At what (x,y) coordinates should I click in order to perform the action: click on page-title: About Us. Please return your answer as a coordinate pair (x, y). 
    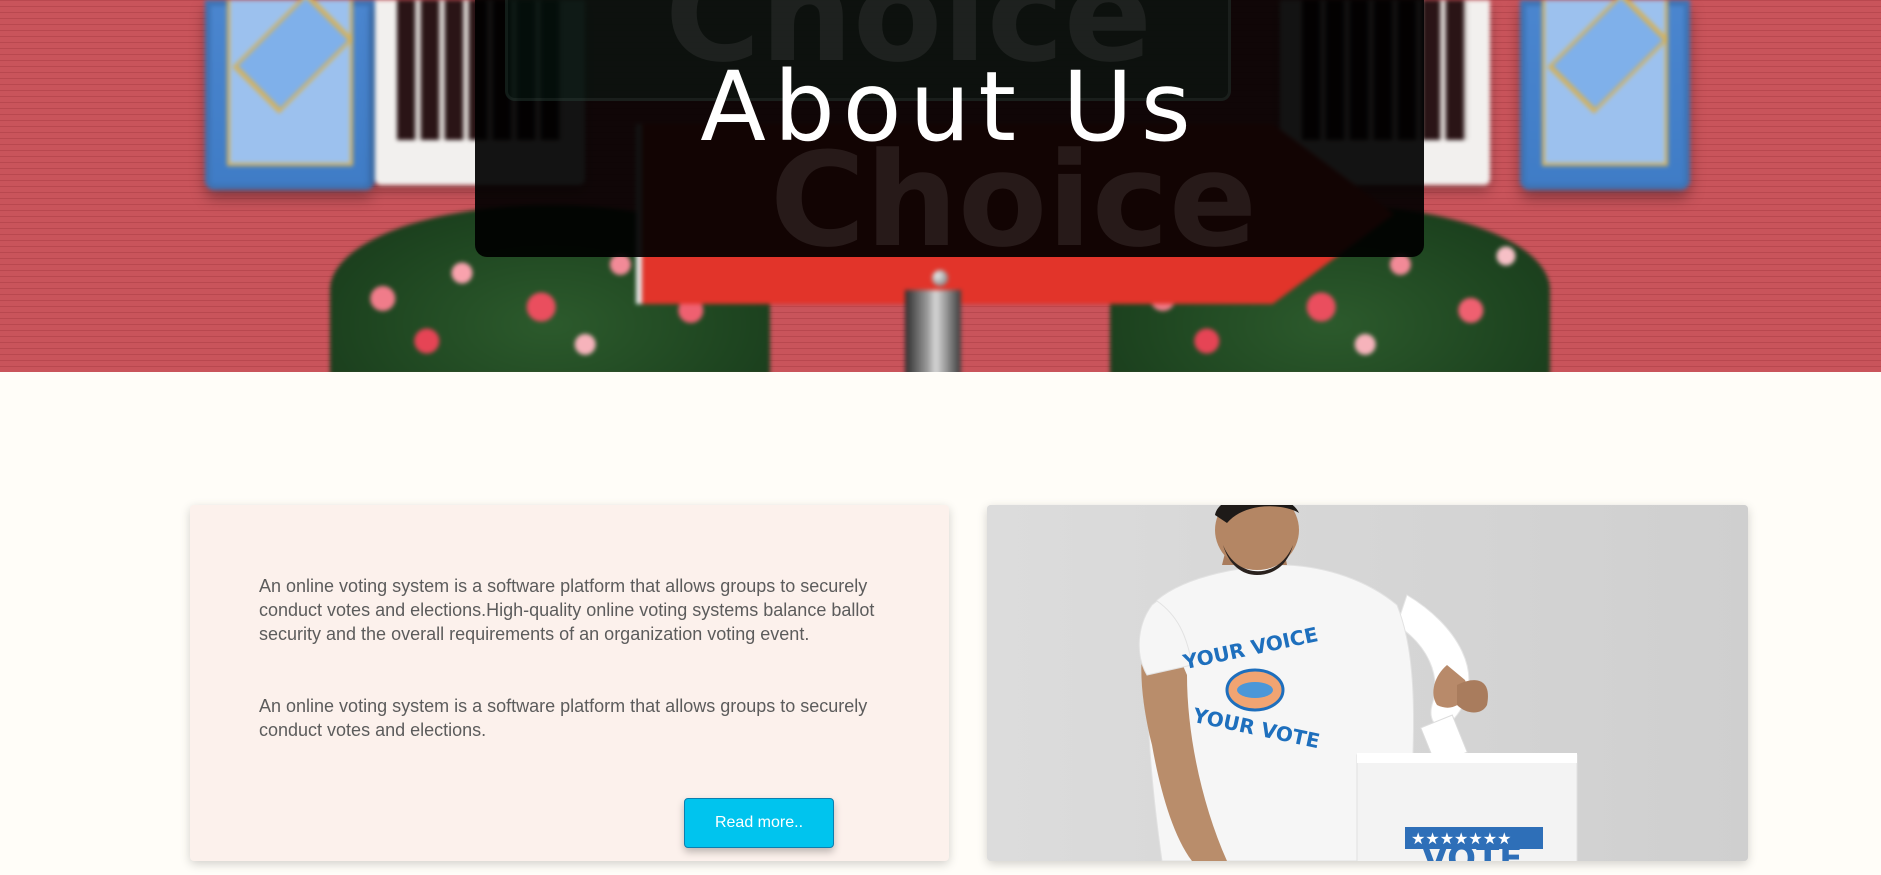
    Looking at the image, I should click on (949, 107).